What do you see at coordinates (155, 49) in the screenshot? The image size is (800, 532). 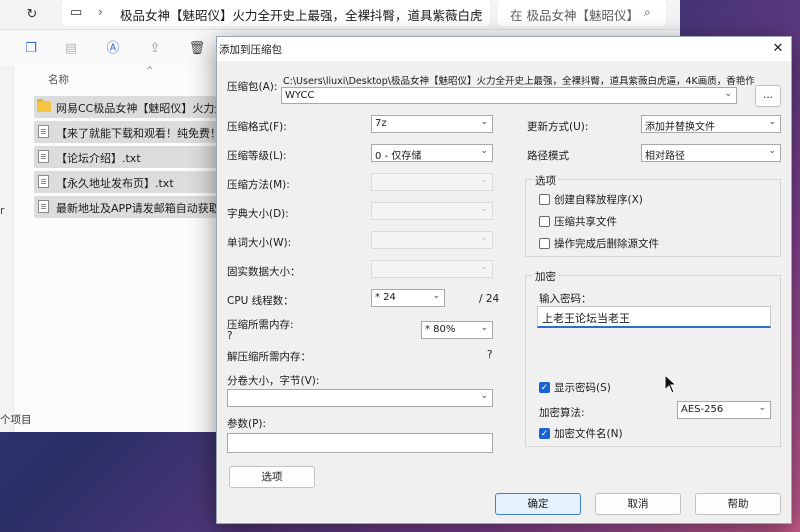 I see `share-icon: ⇪` at bounding box center [155, 49].